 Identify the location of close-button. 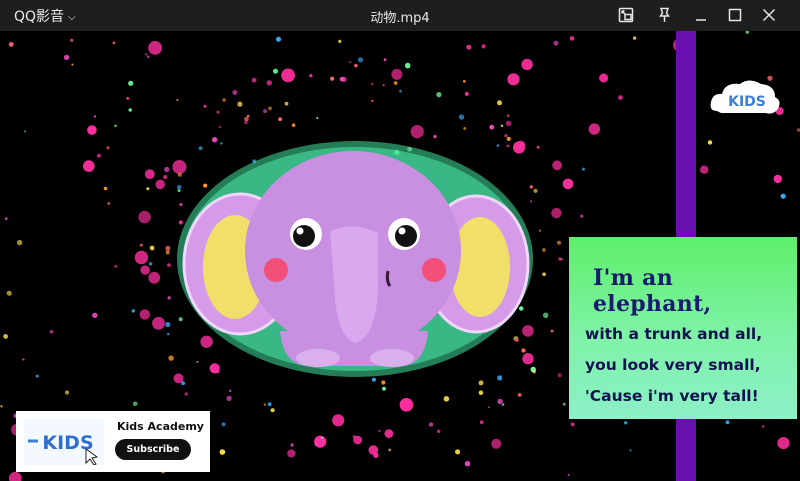
(769, 15).